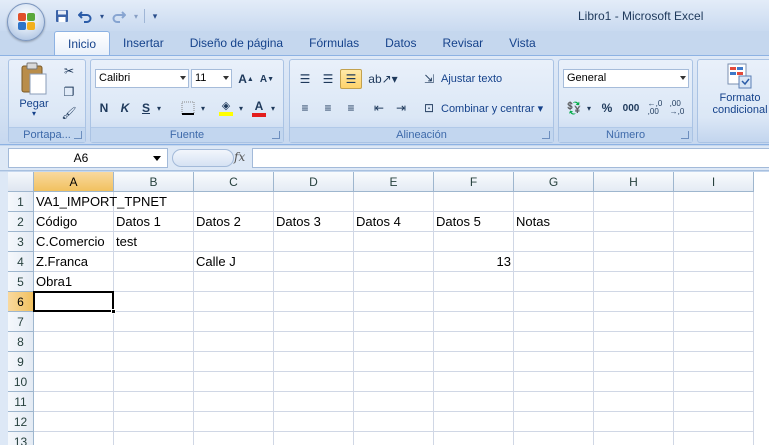 This screenshot has height=445, width=769. I want to click on row-header-9: 9, so click(21, 362).